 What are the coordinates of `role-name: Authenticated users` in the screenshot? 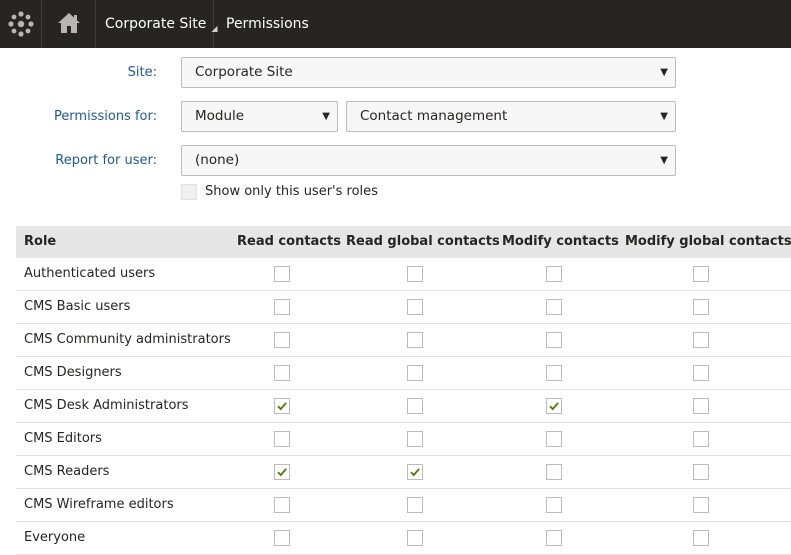 It's located at (90, 273).